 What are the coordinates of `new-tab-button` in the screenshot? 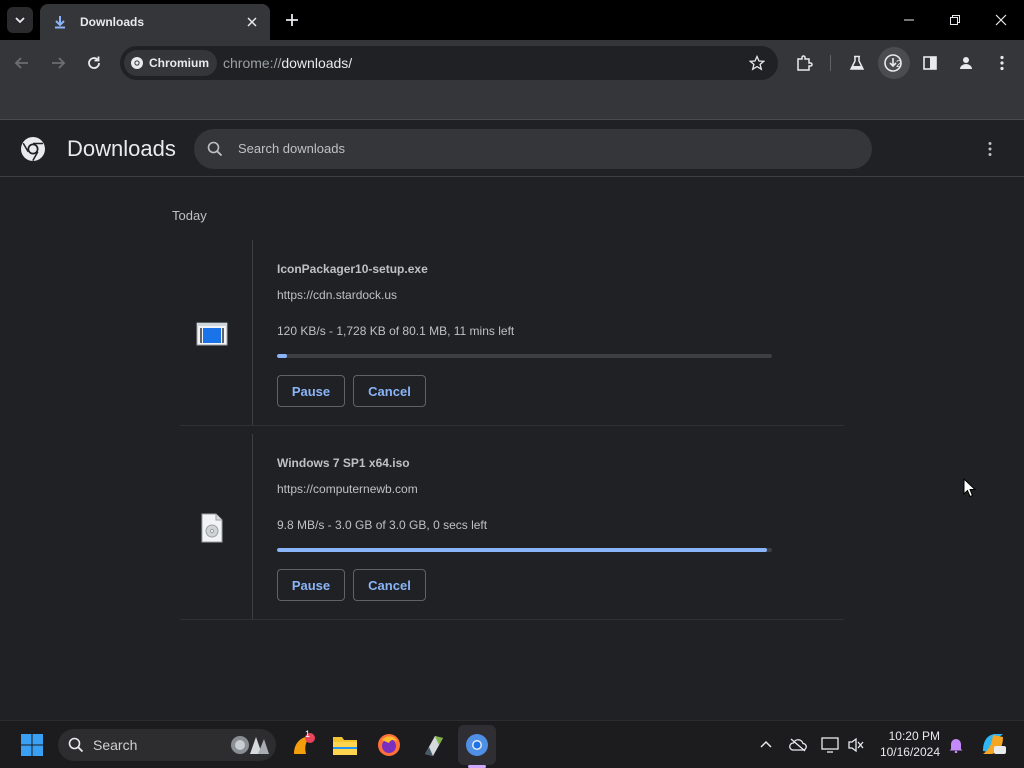 It's located at (292, 20).